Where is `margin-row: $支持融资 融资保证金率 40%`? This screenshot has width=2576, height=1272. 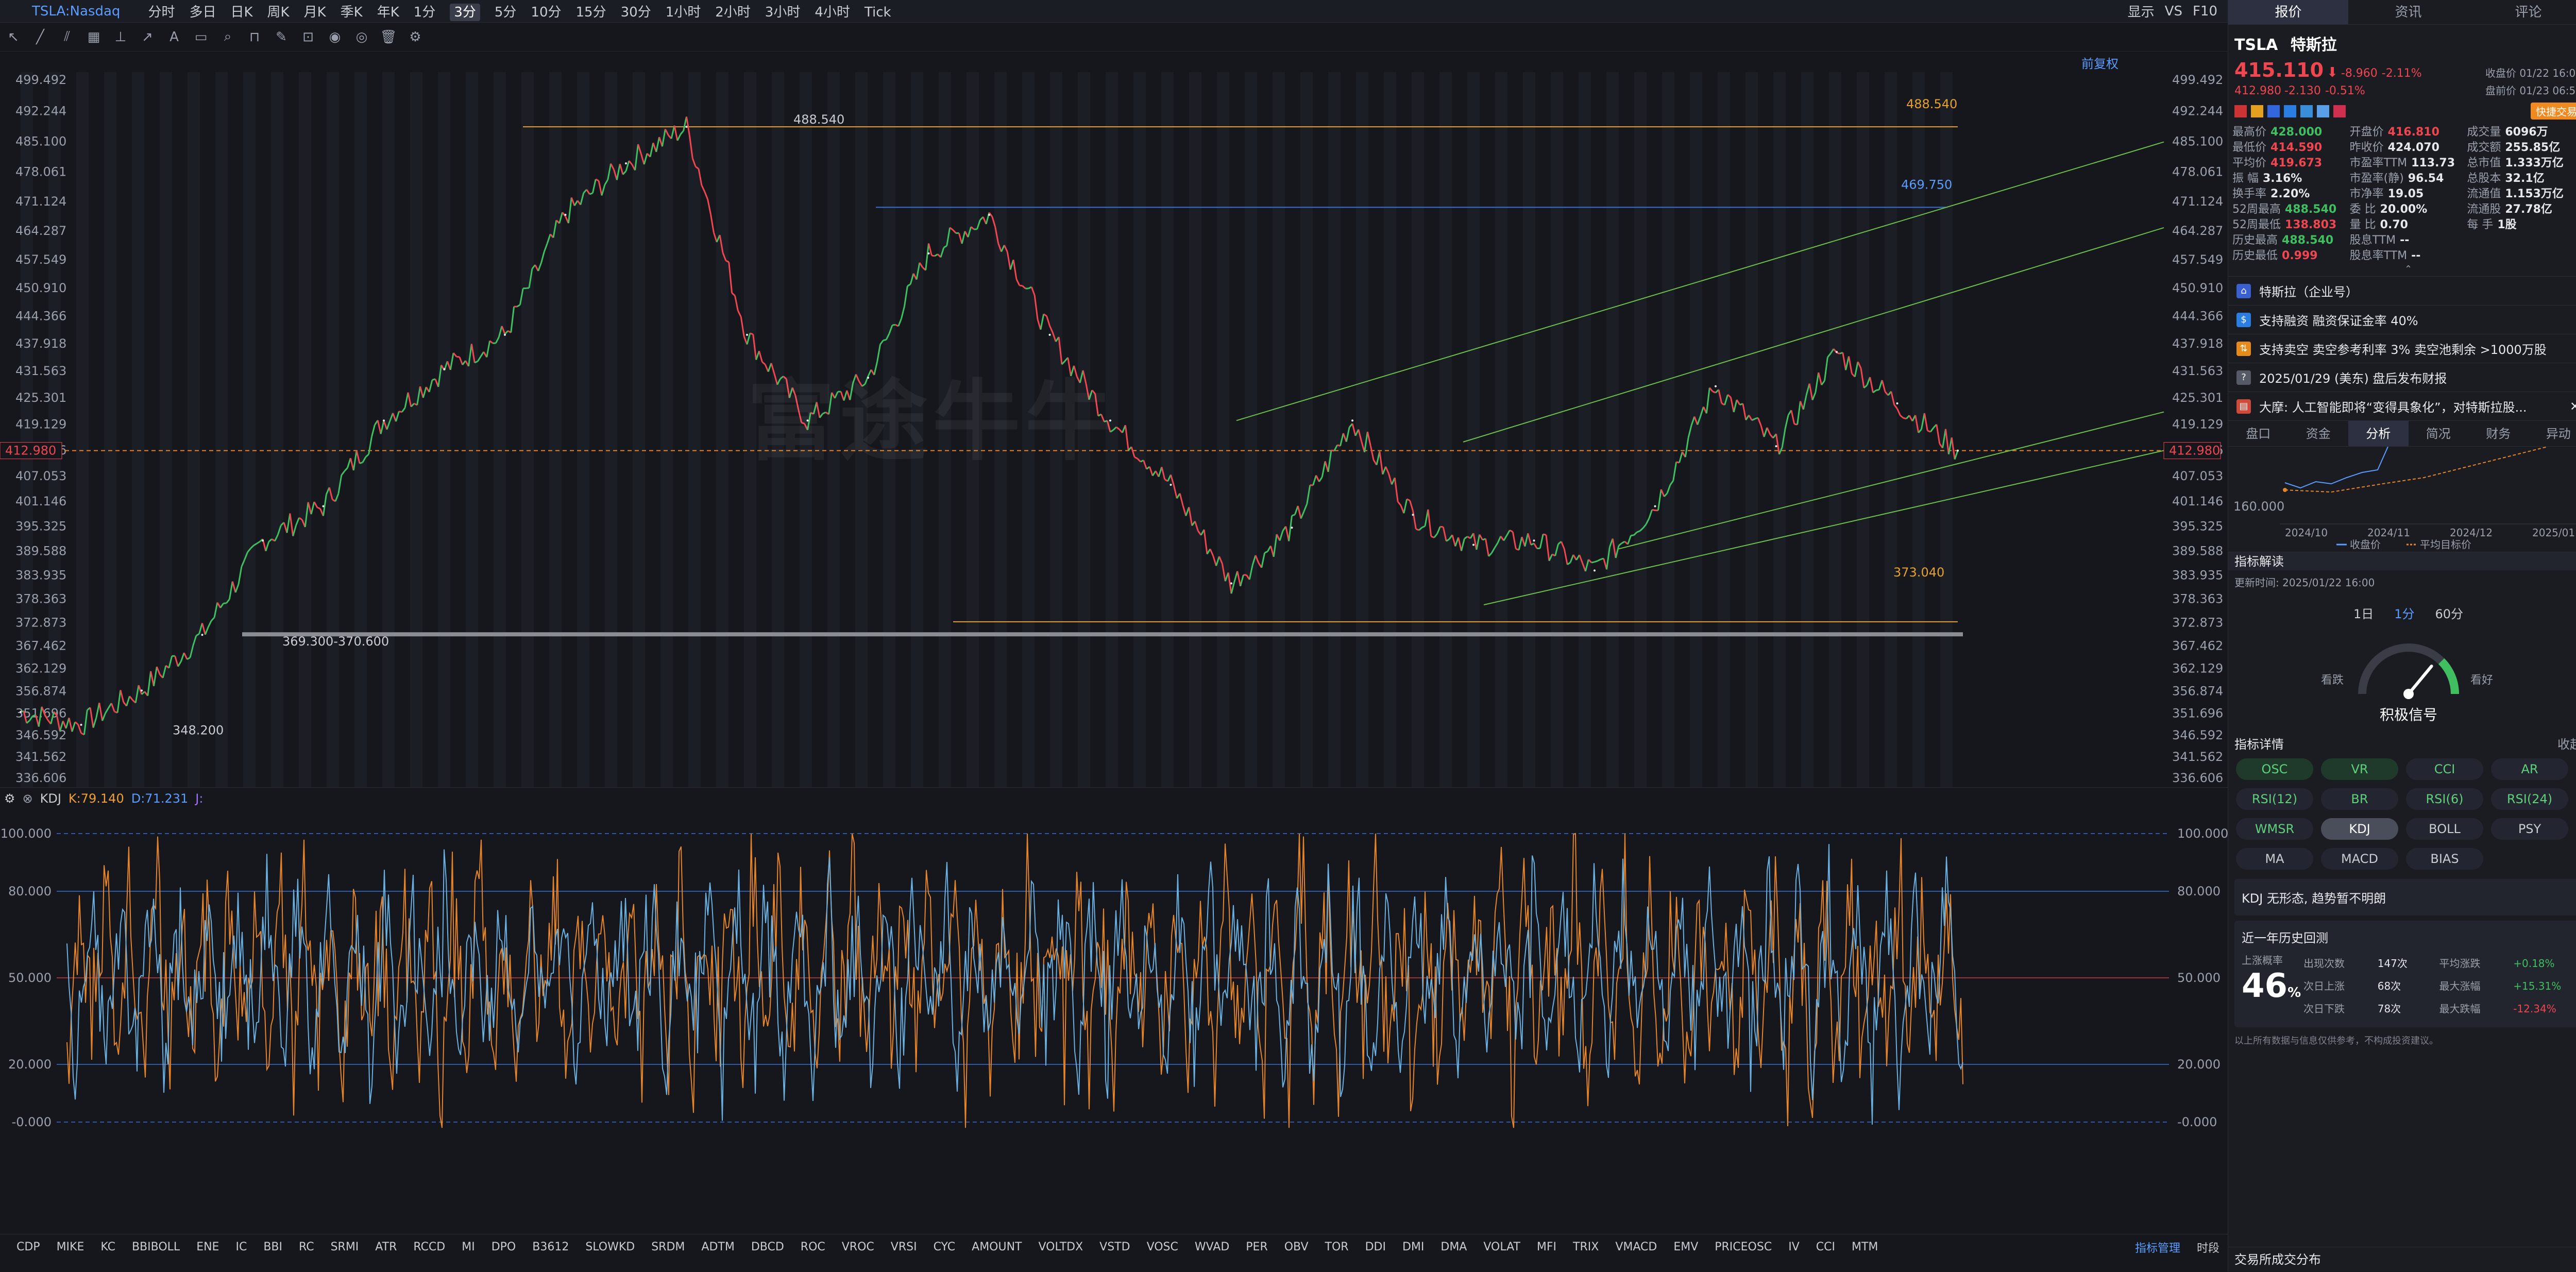 margin-row: $支持融资 融资保证金率 40% is located at coordinates (2402, 320).